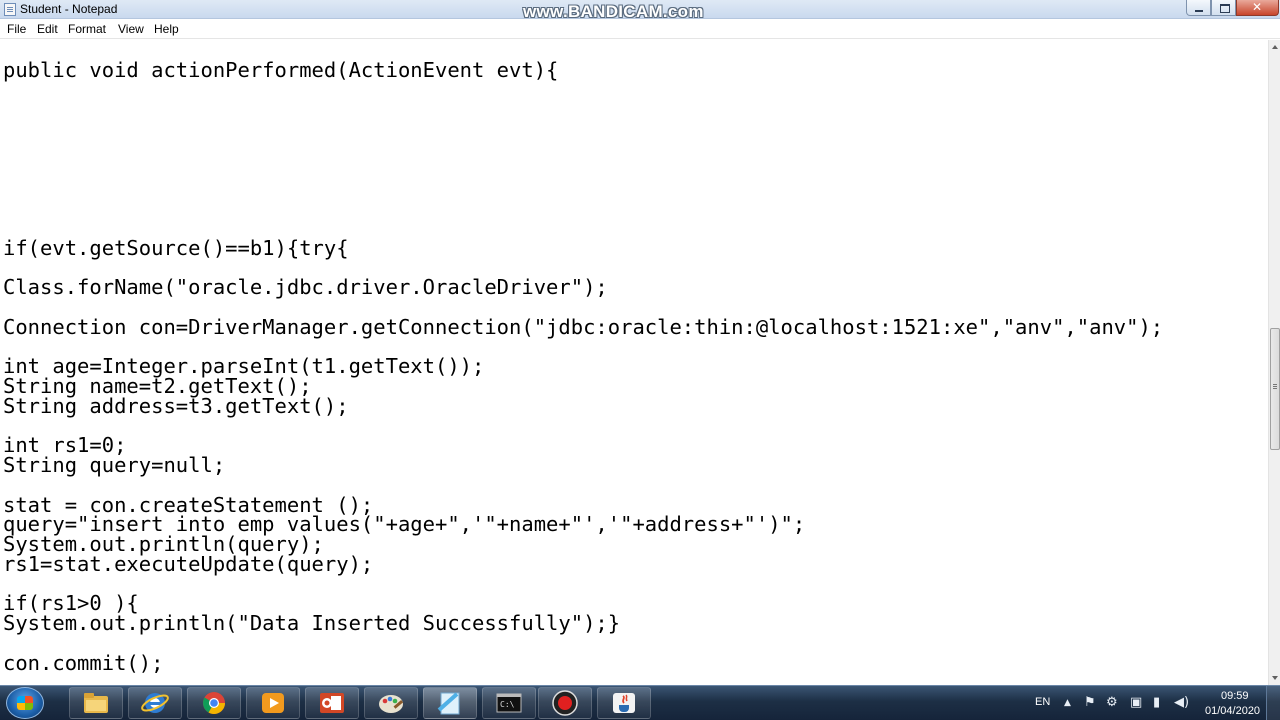  What do you see at coordinates (176, 405) in the screenshot?
I see `code-line: String address=t3.getText();` at bounding box center [176, 405].